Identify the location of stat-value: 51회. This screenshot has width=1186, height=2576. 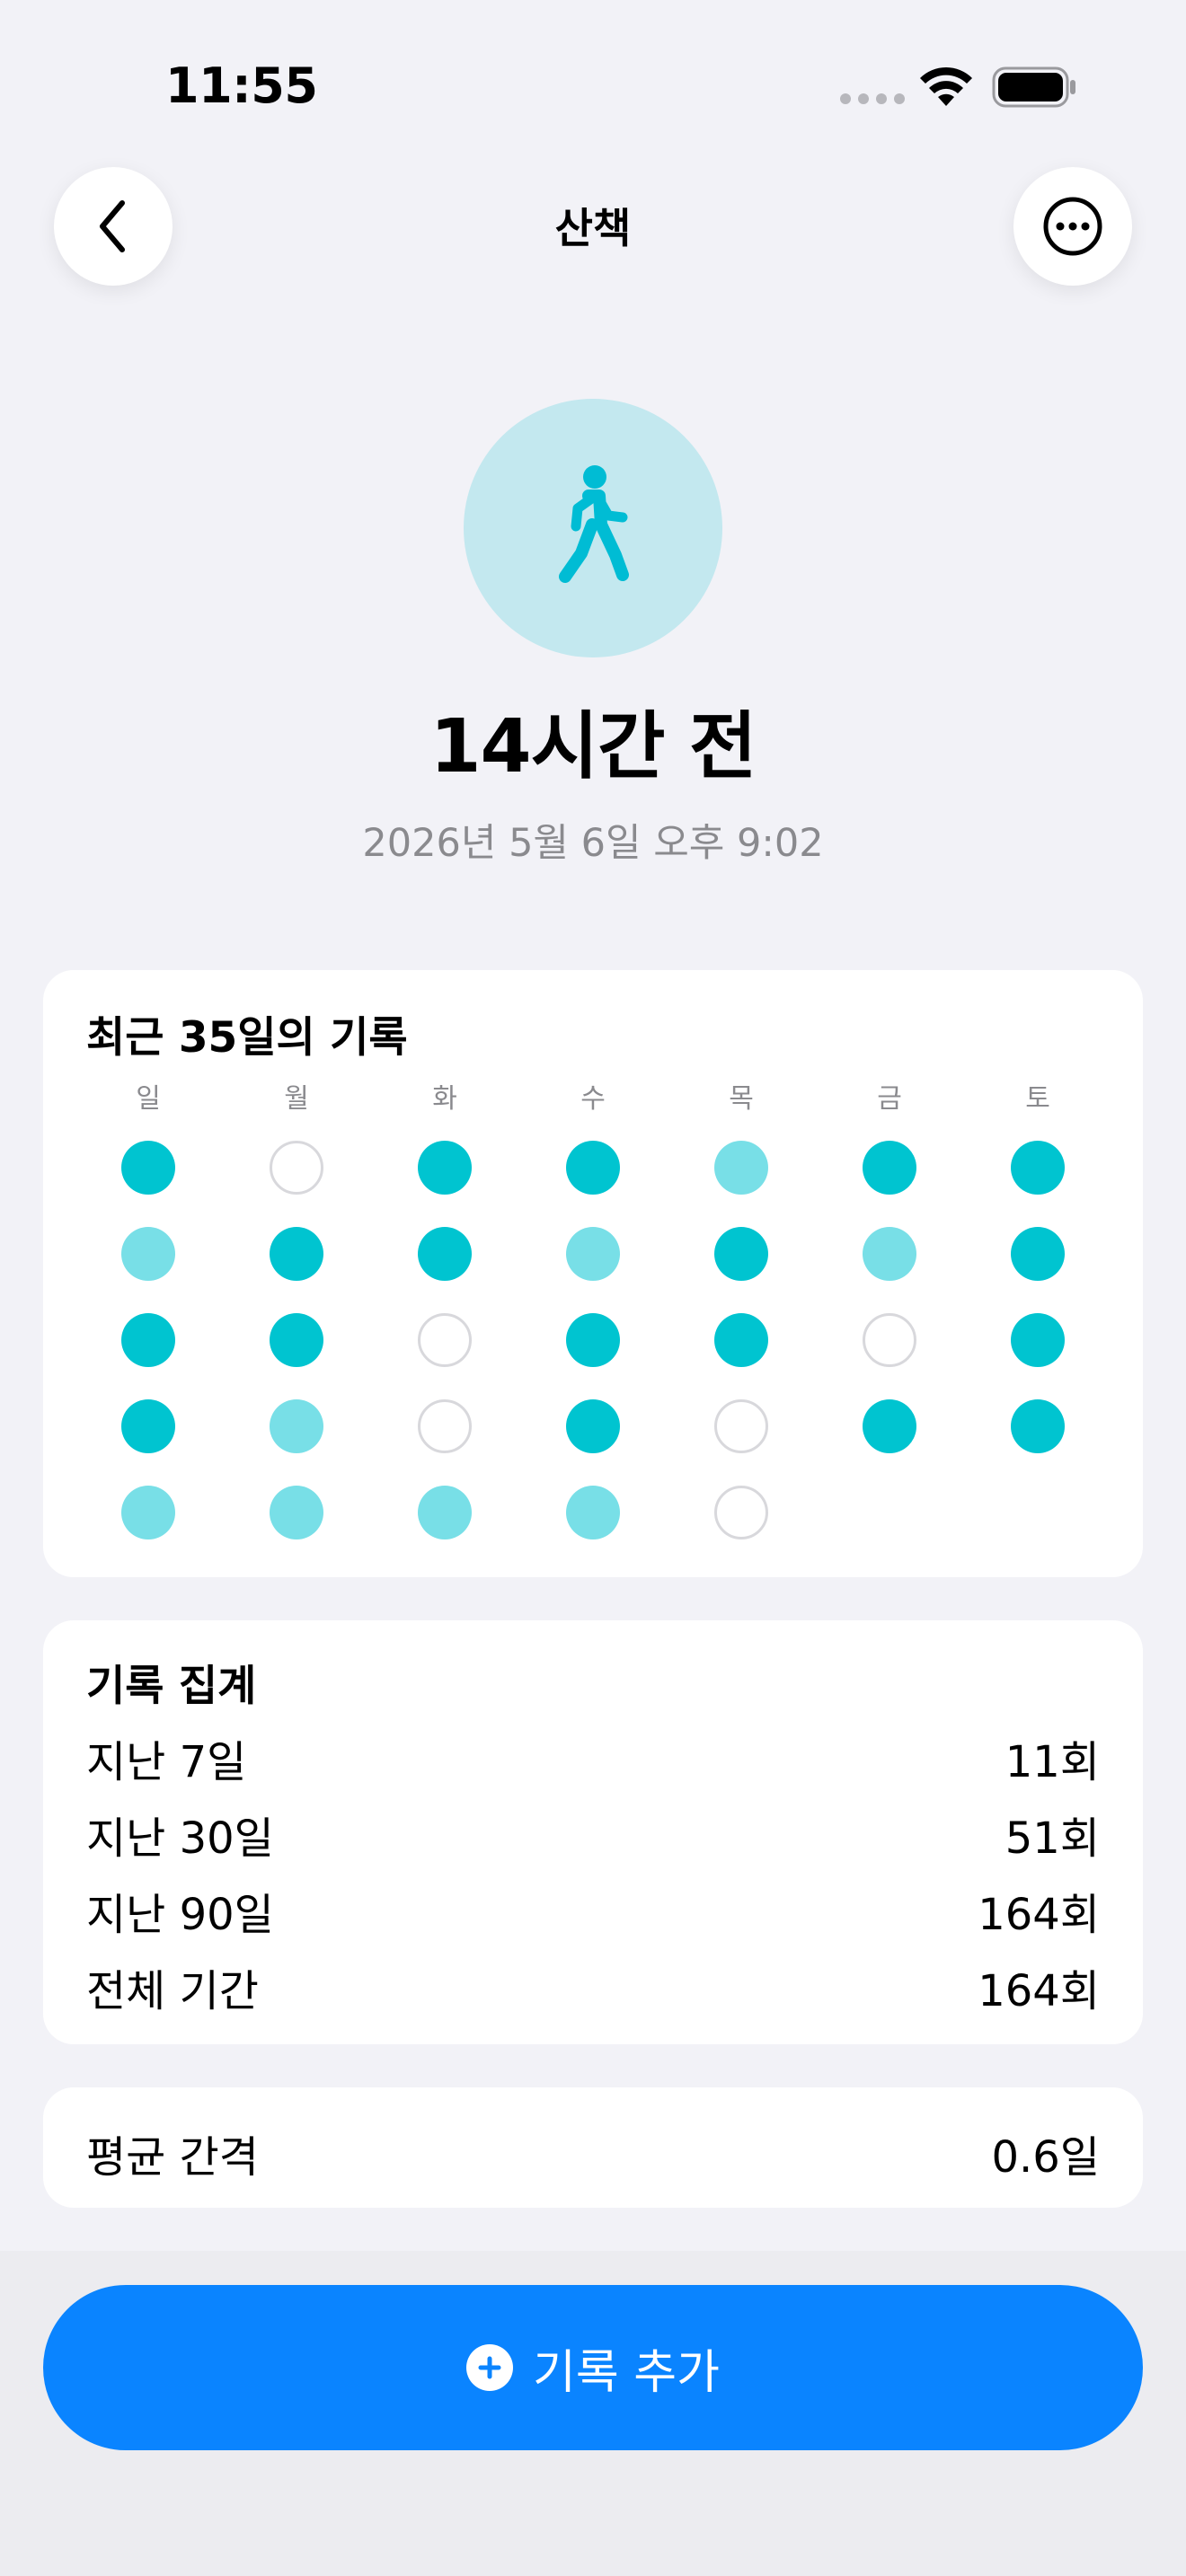
(1052, 1838).